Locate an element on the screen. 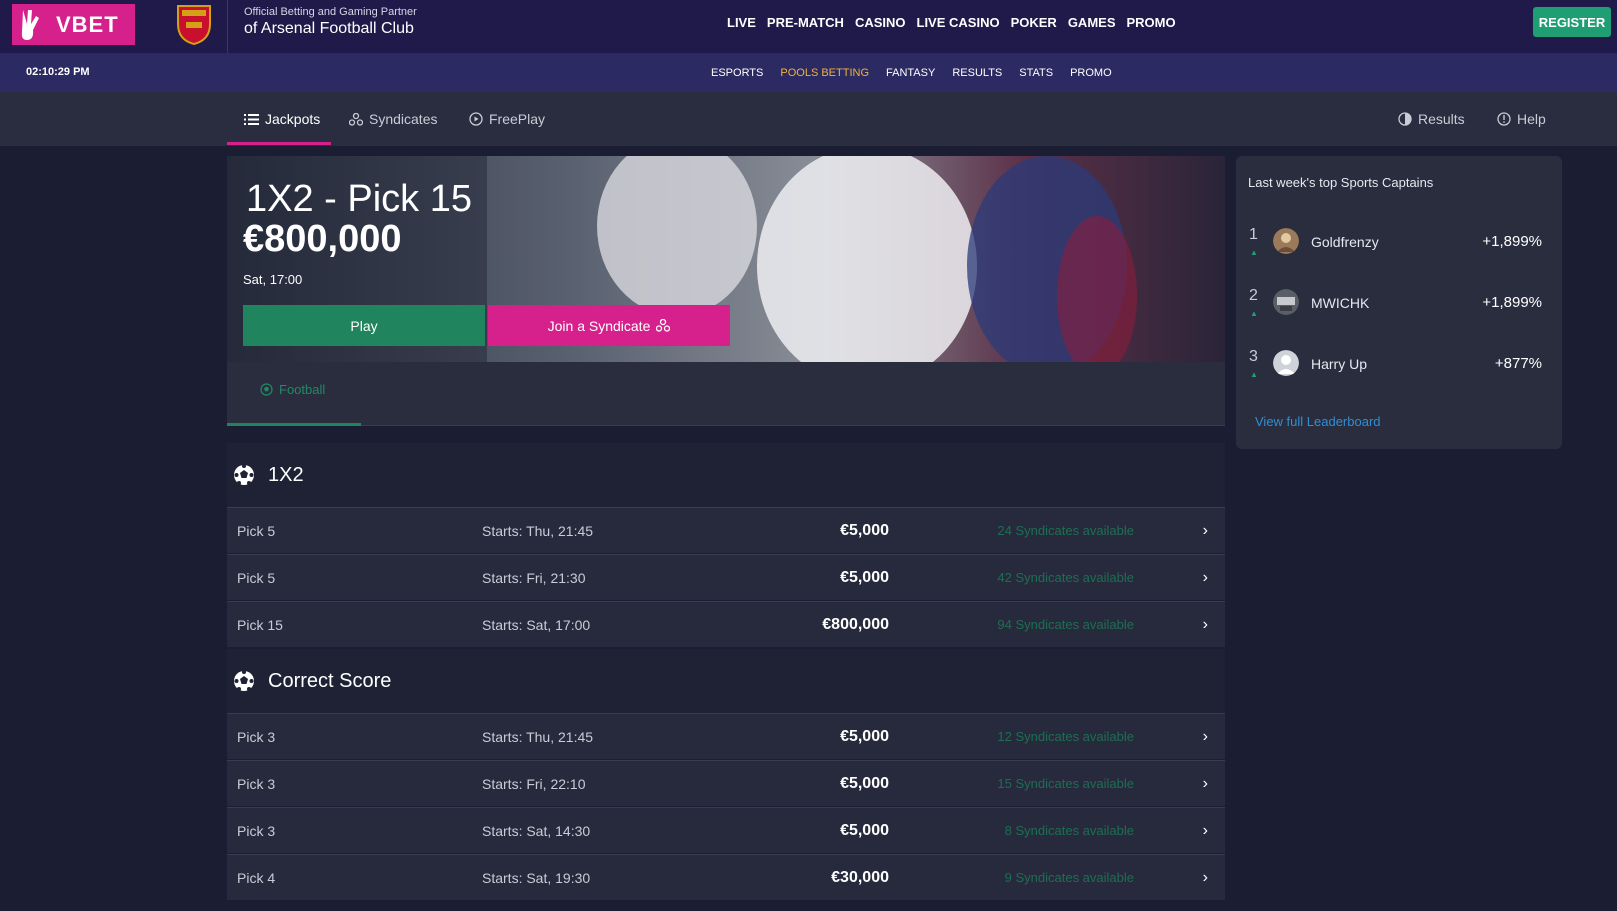 The image size is (1617, 911). tab-freeplay: FreePlay is located at coordinates (507, 119).